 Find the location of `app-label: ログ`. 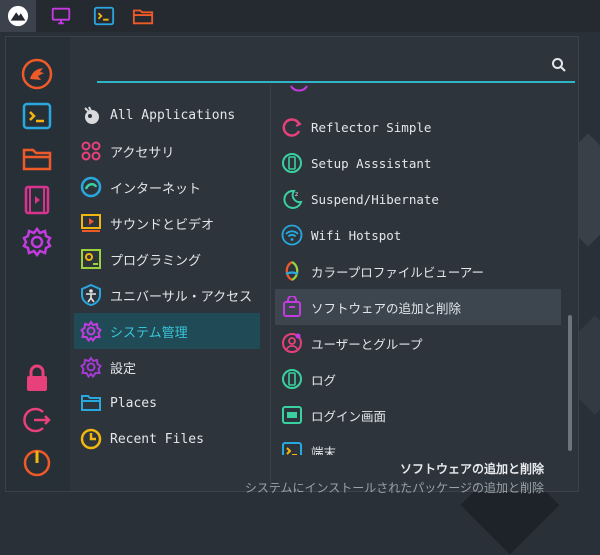

app-label: ログ is located at coordinates (324, 380).